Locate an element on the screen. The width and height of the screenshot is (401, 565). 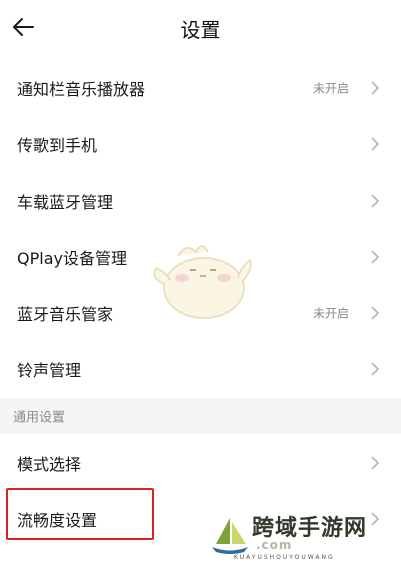
setting-label: 模式选择 is located at coordinates (49, 464).